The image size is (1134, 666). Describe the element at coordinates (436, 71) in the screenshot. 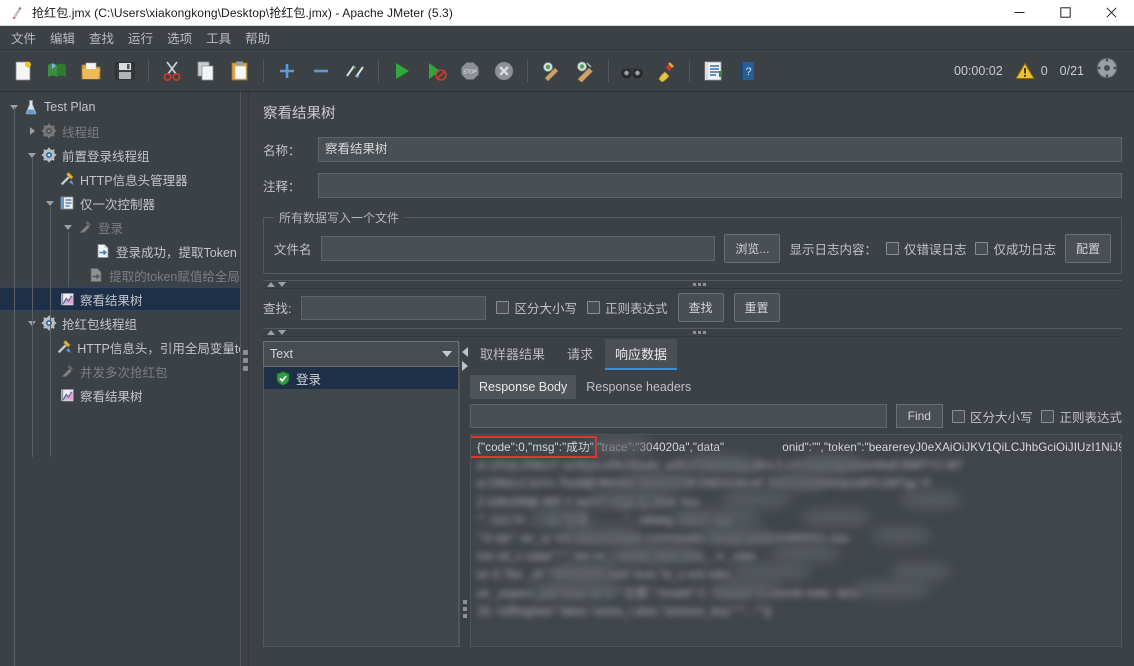

I see `start-no-pause-icon` at that location.